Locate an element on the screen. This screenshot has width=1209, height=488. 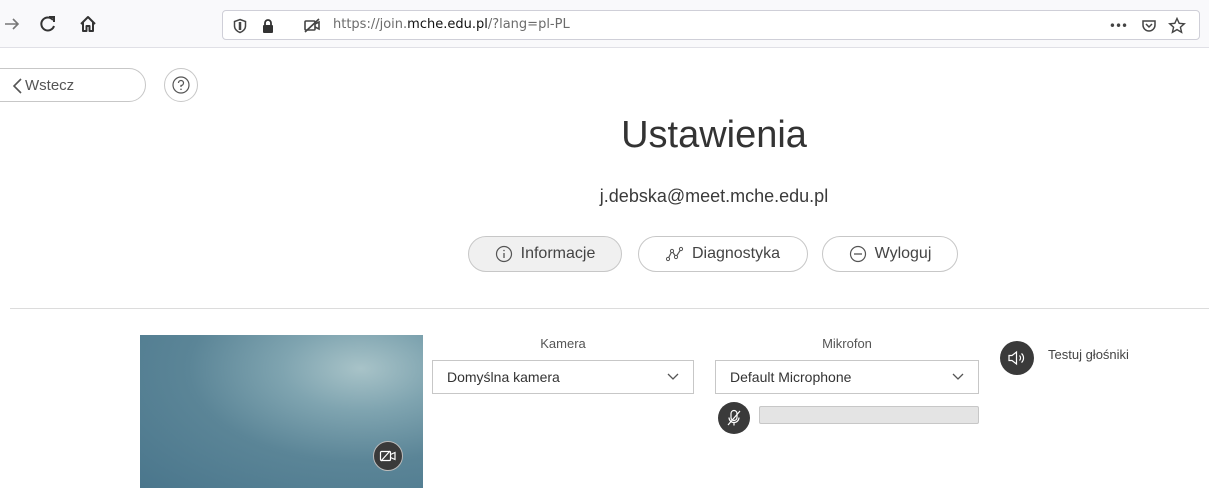
back-button-label: Wstecz is located at coordinates (50, 85).